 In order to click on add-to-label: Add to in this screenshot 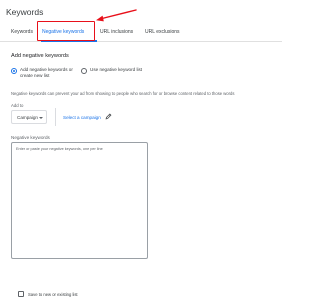, I will do `click(17, 105)`.